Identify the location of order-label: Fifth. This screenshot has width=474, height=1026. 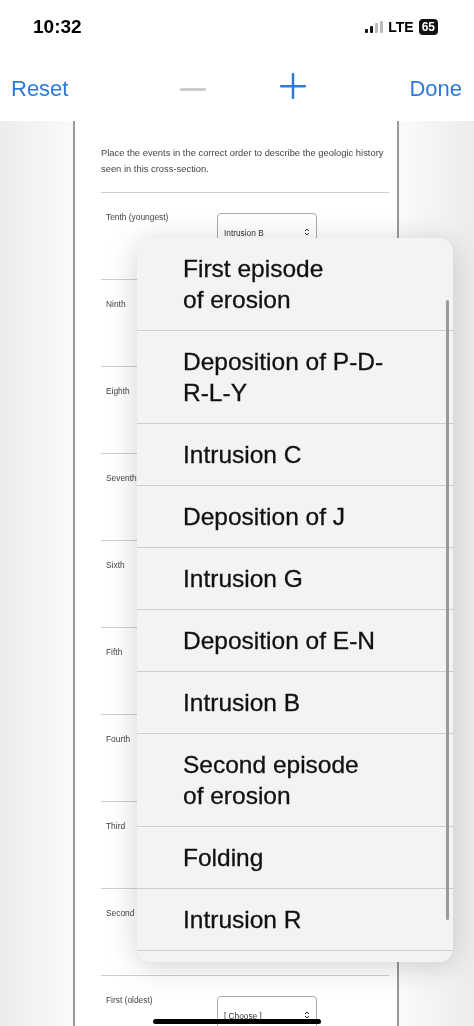
(114, 652).